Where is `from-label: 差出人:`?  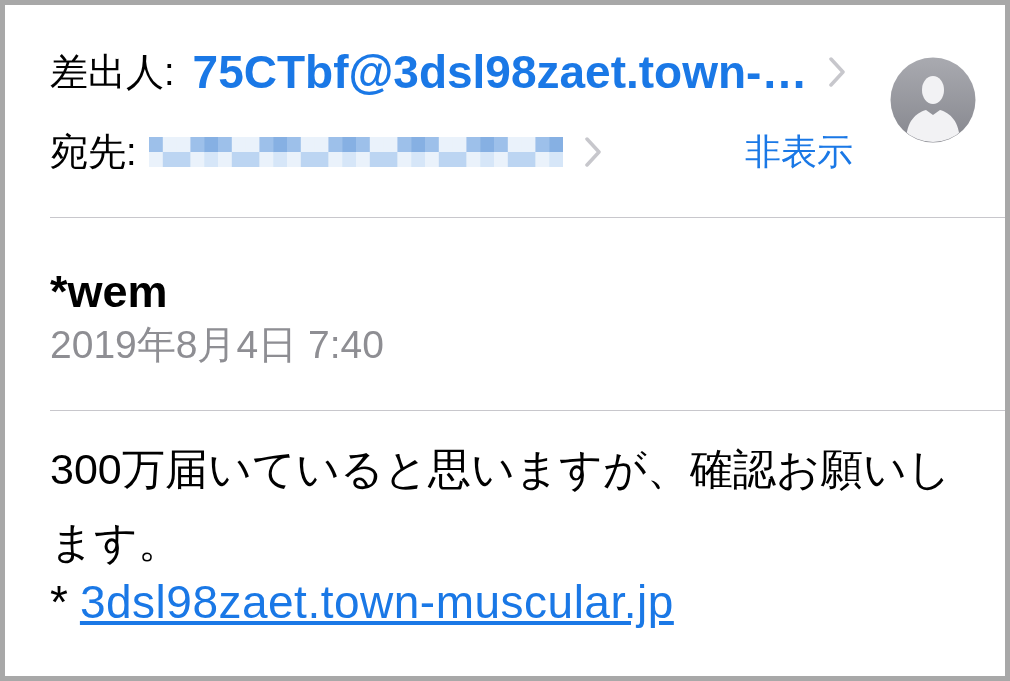
from-label: 差出人: is located at coordinates (112, 72).